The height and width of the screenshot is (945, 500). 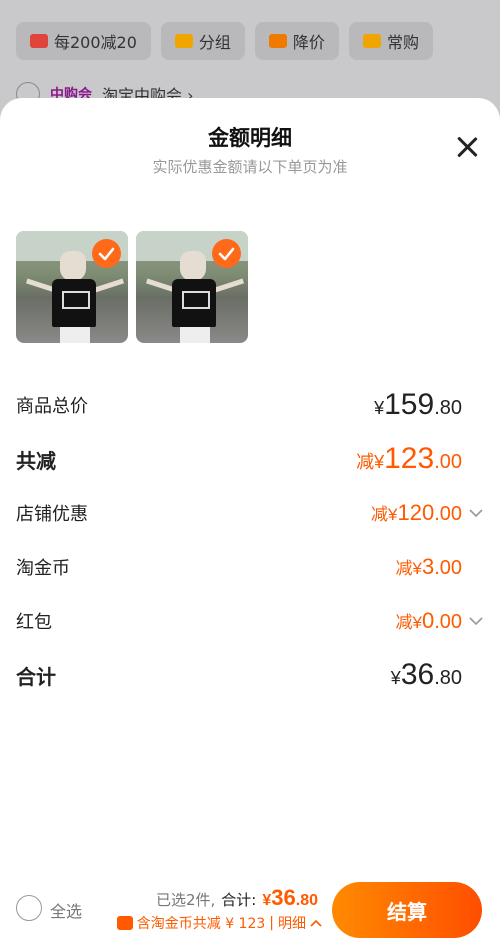 I want to click on filter-chip-frequent: 常购, so click(x=390, y=41).